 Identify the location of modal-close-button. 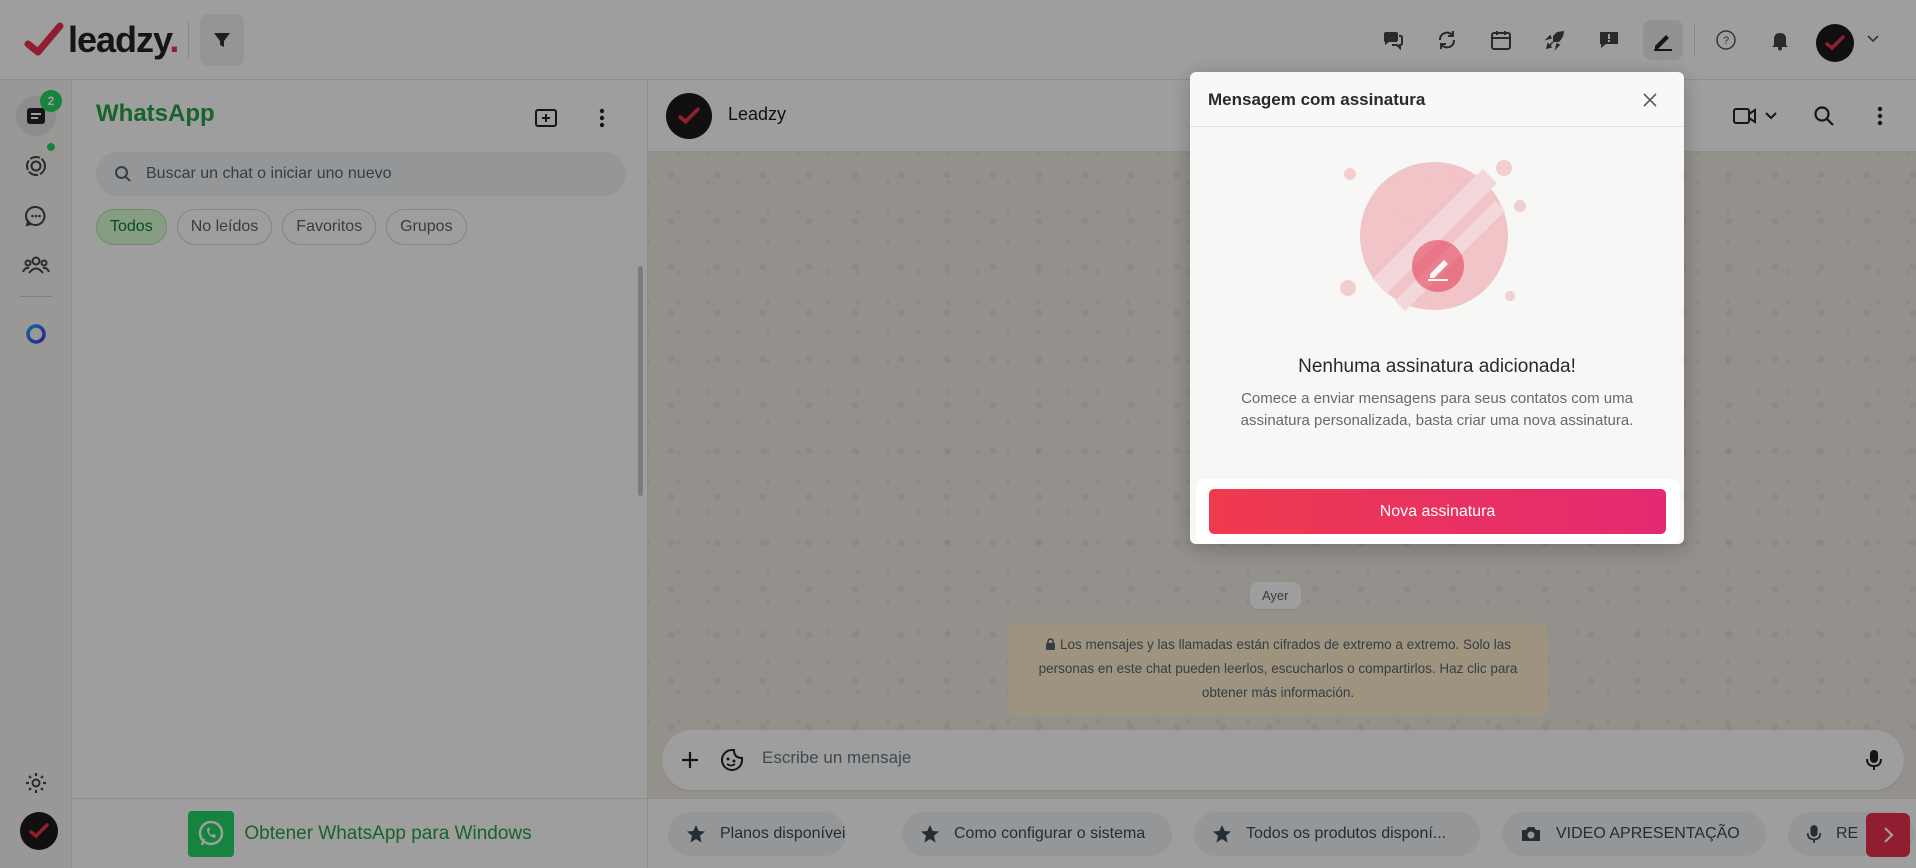
(1650, 100).